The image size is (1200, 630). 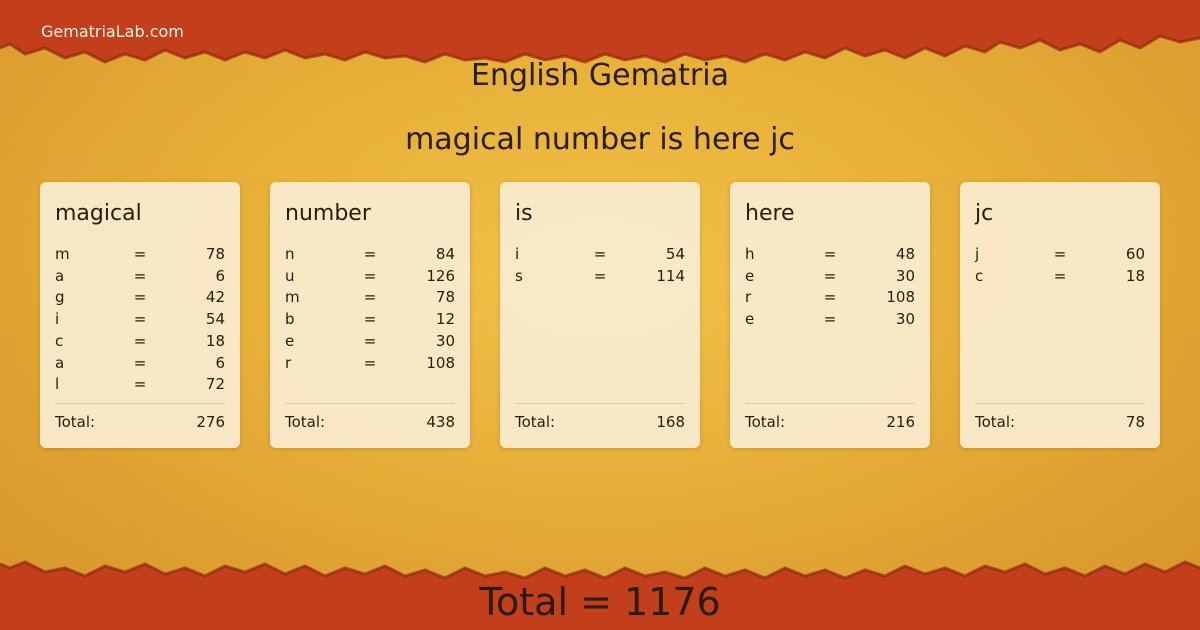 I want to click on letter-char: n, so click(x=290, y=254).